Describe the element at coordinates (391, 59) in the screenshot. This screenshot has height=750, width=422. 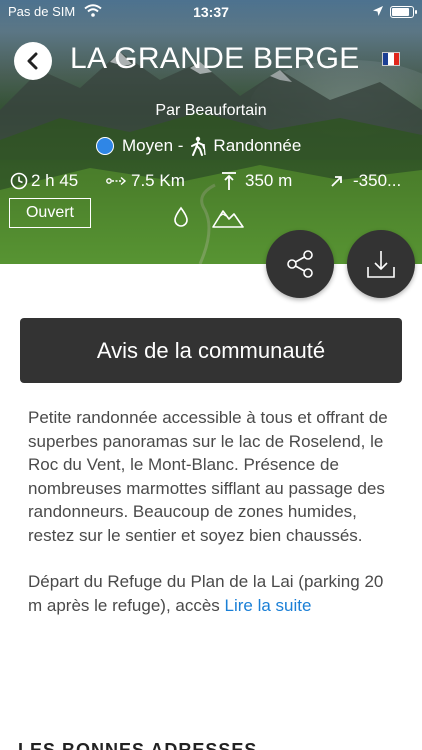
I see `flag-france-icon` at that location.